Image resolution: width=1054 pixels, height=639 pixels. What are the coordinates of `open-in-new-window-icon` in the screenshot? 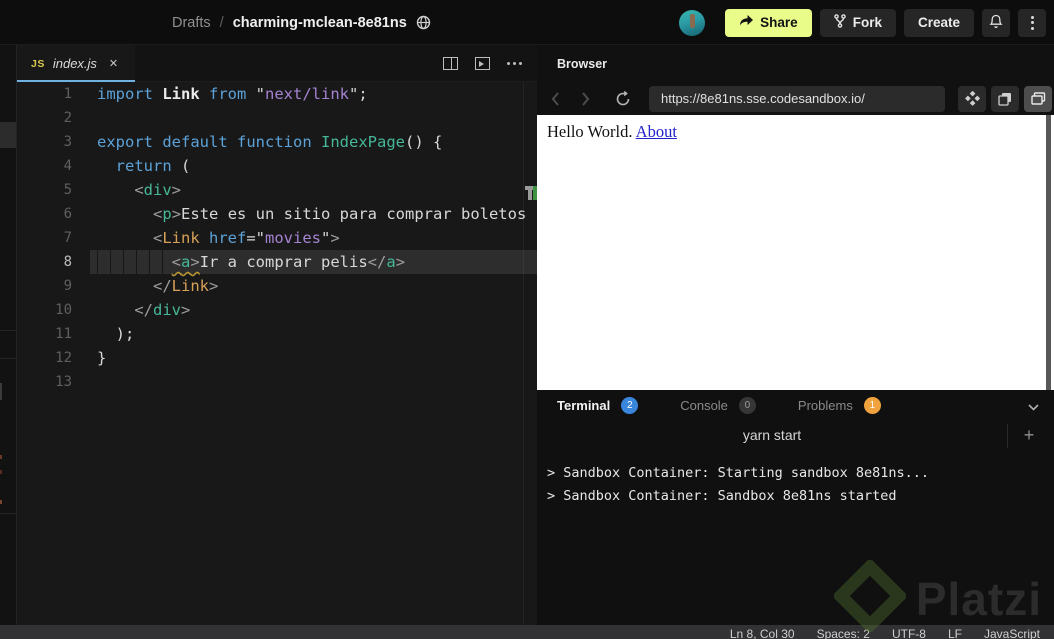 It's located at (1038, 98).